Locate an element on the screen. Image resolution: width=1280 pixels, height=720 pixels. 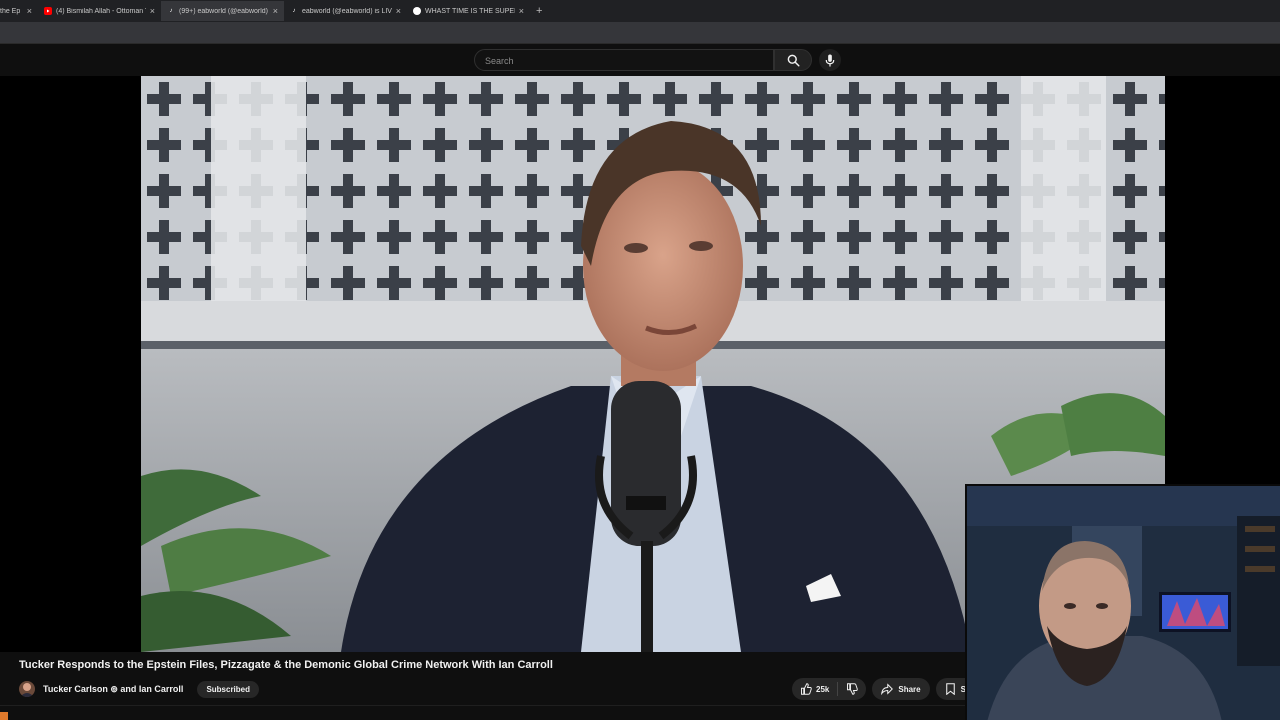
webcam-overlay is located at coordinates (1122, 602).